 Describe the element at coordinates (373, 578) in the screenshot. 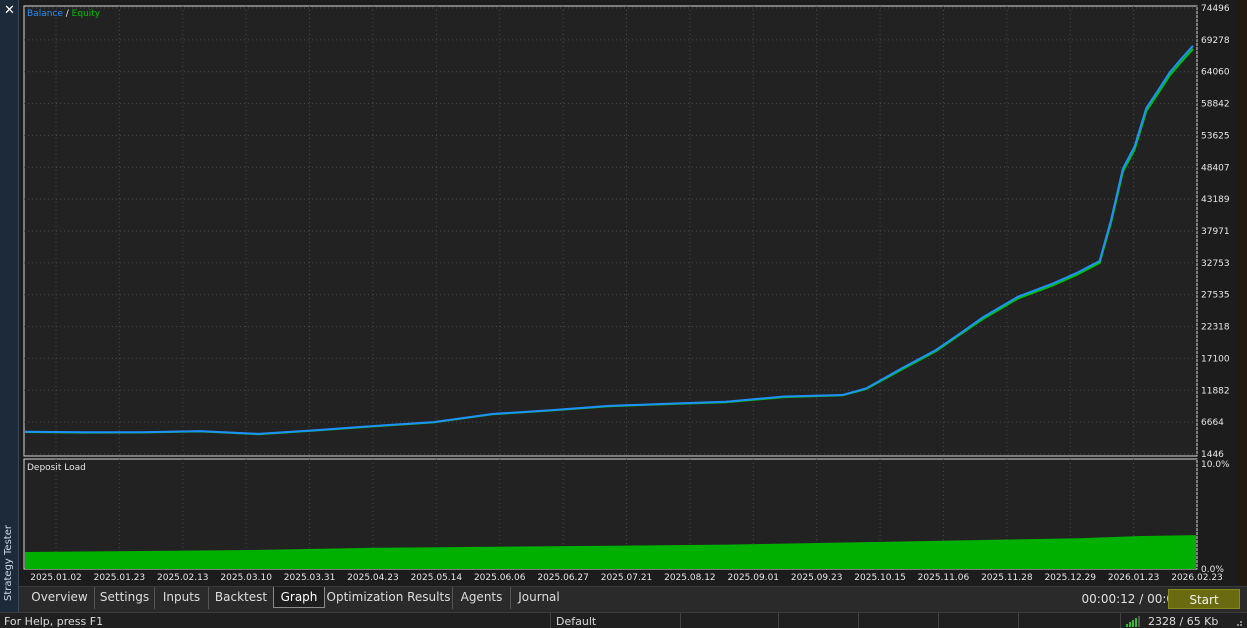

I see `x-tick-label: 2025.04.23` at that location.